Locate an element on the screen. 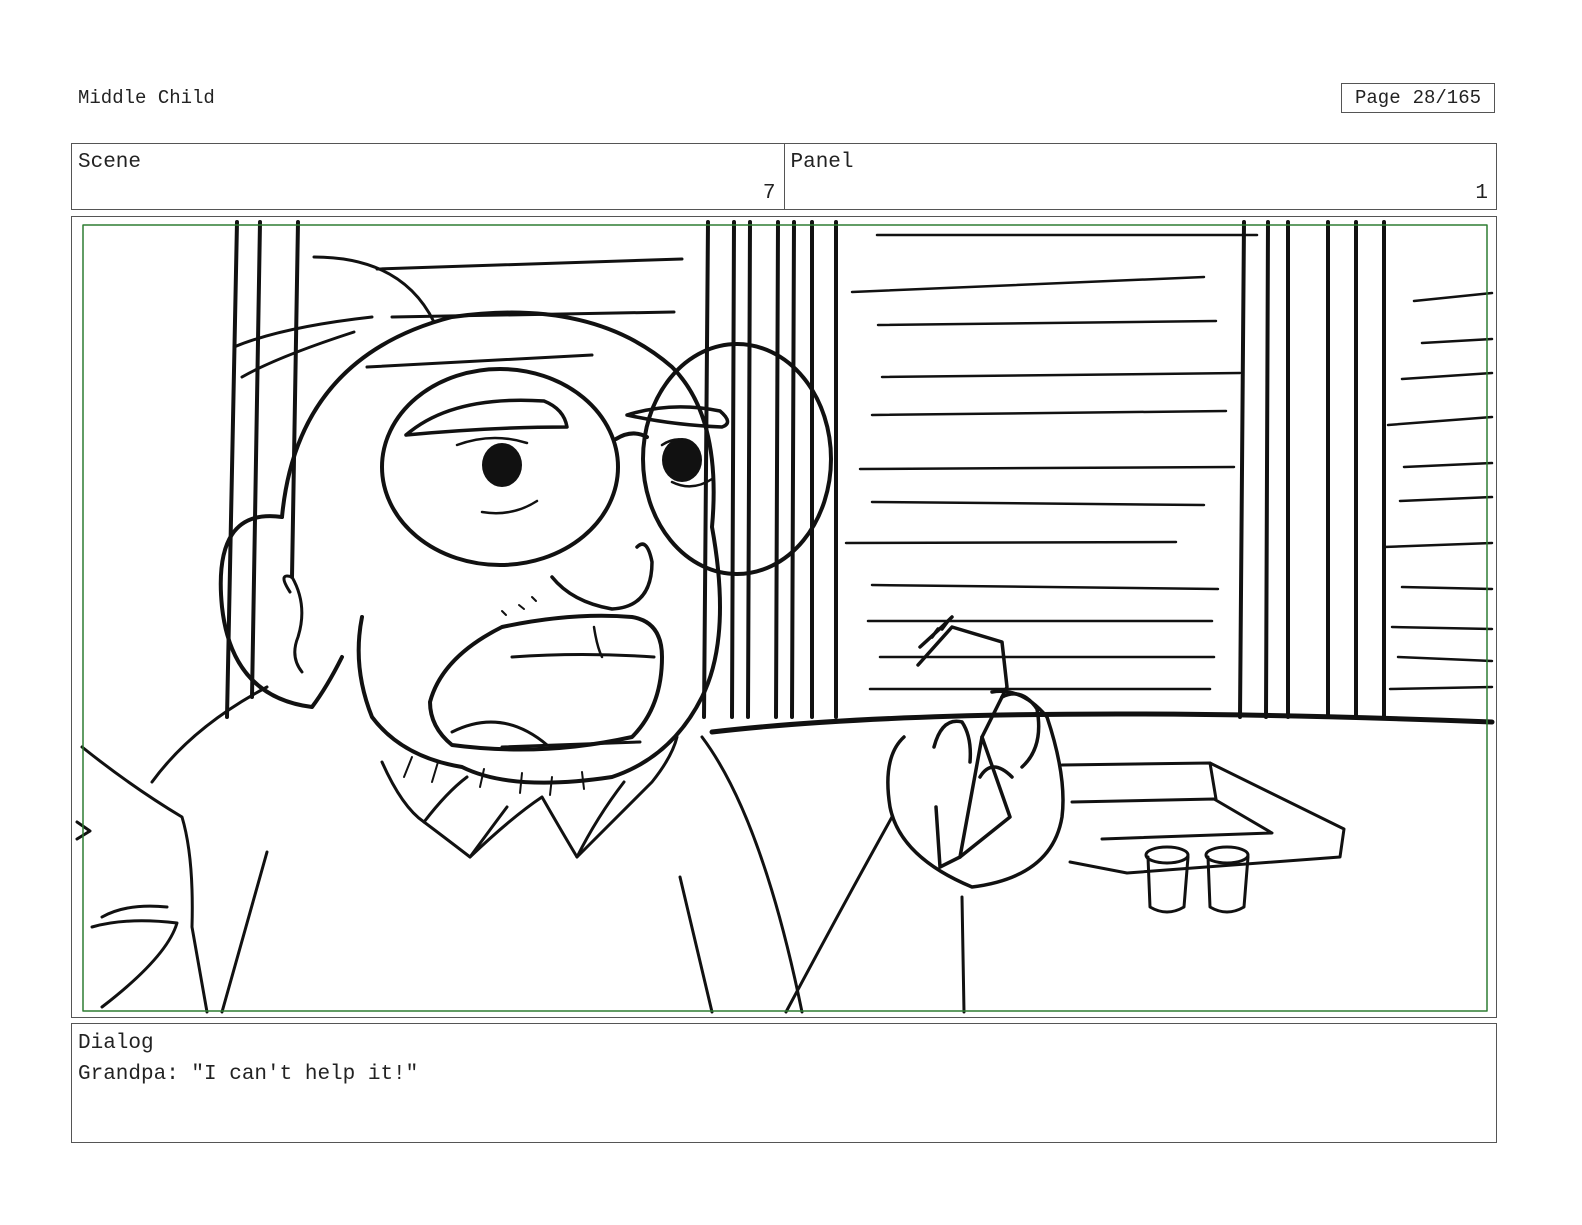 The width and height of the screenshot is (1582, 1225). glasses is located at coordinates (606, 459).